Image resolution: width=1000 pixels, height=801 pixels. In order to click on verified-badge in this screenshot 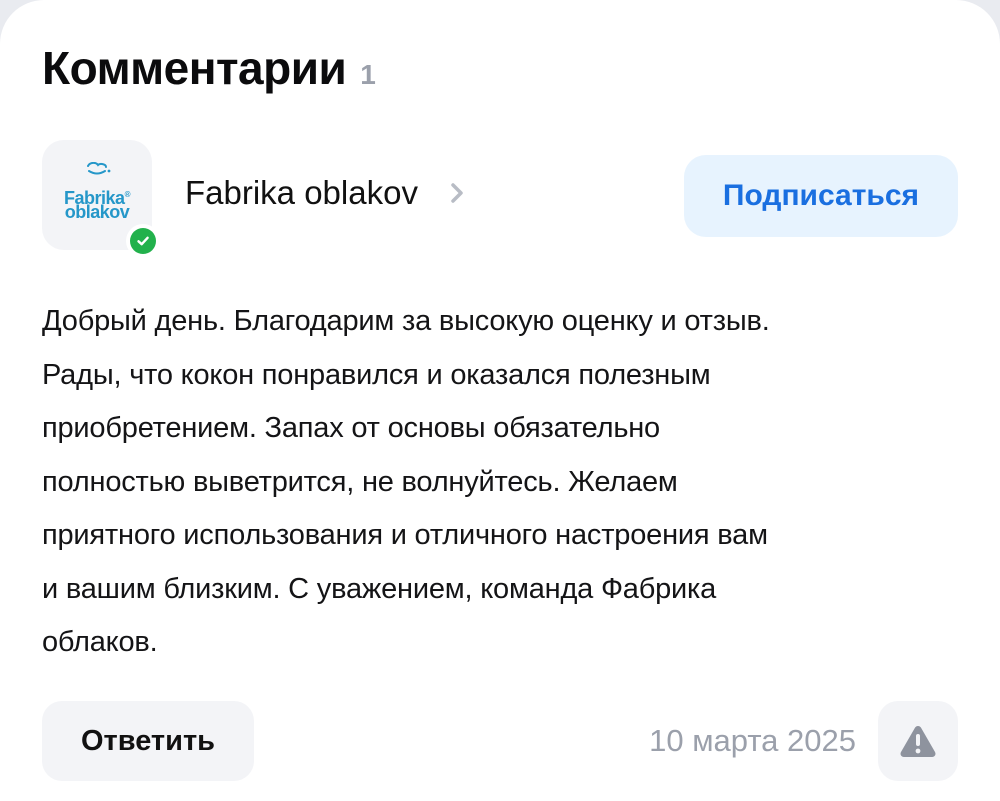, I will do `click(143, 241)`.